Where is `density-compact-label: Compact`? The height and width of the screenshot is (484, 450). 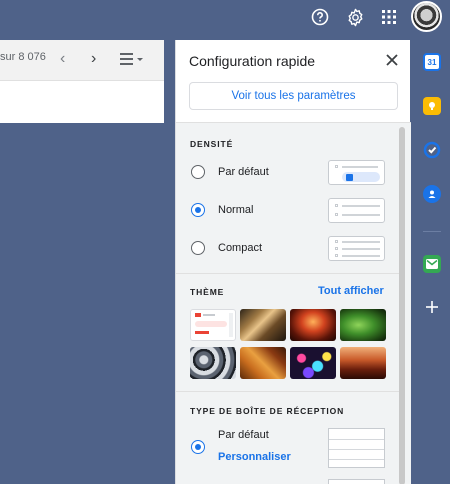
density-compact-label: Compact is located at coordinates (240, 248).